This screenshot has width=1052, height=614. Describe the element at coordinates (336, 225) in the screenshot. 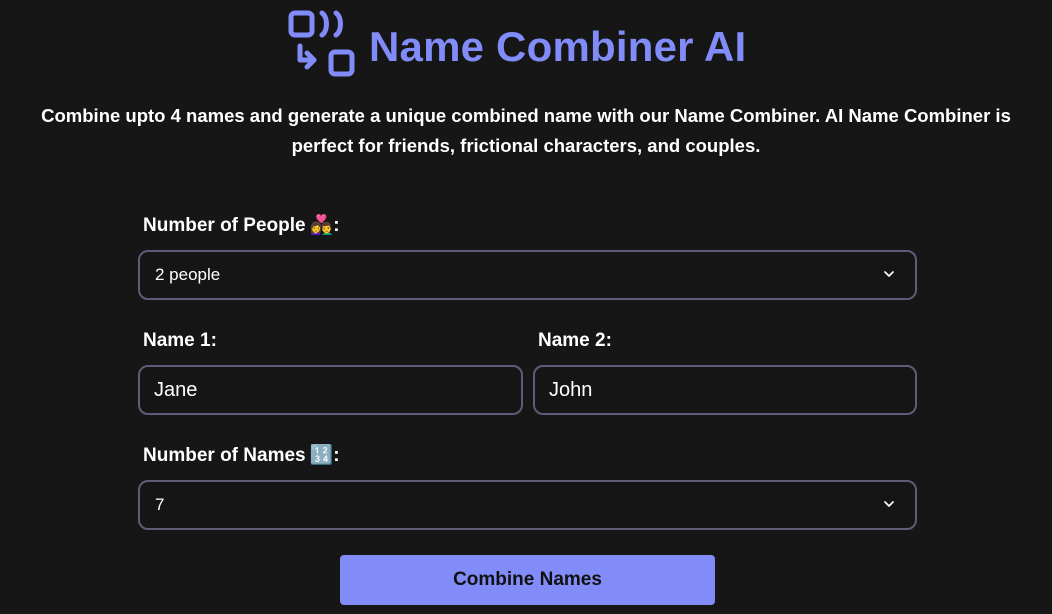

I see `people-label-colon: :` at that location.